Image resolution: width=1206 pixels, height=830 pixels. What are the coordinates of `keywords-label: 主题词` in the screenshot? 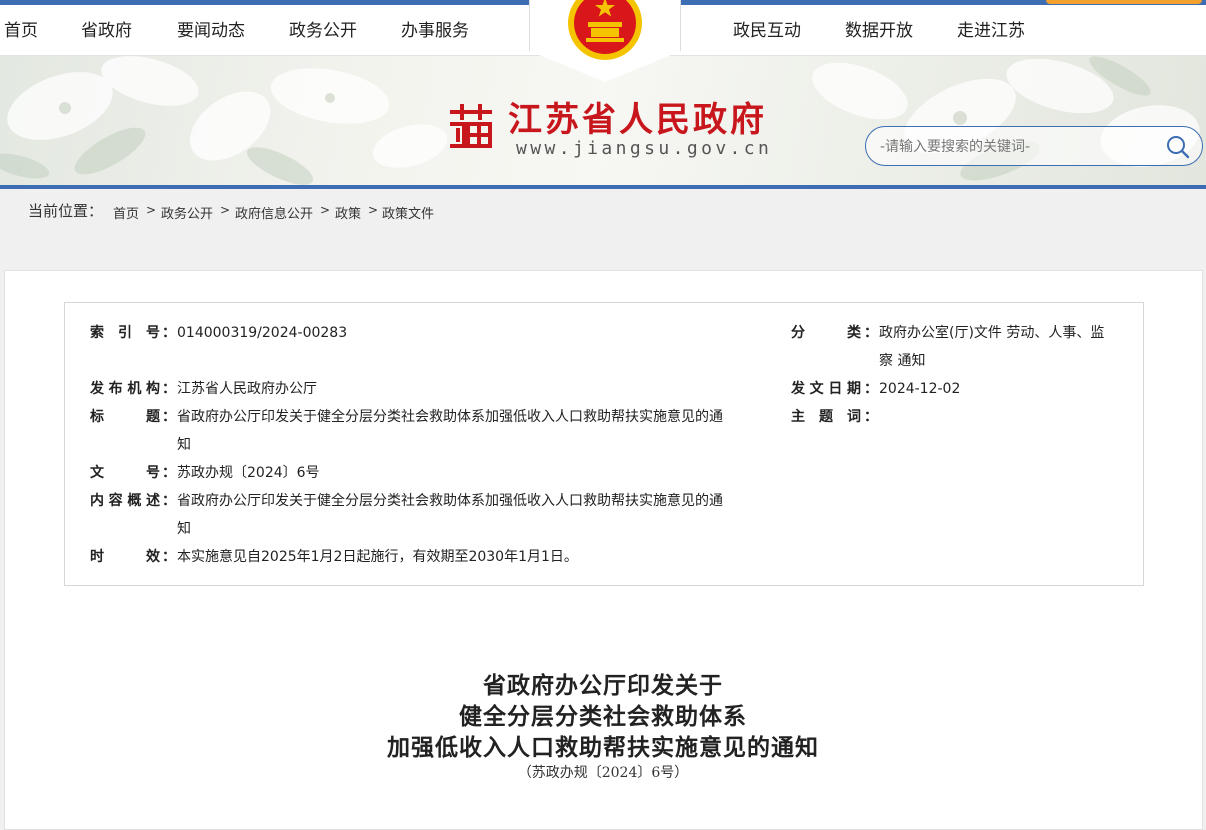 It's located at (826, 417).